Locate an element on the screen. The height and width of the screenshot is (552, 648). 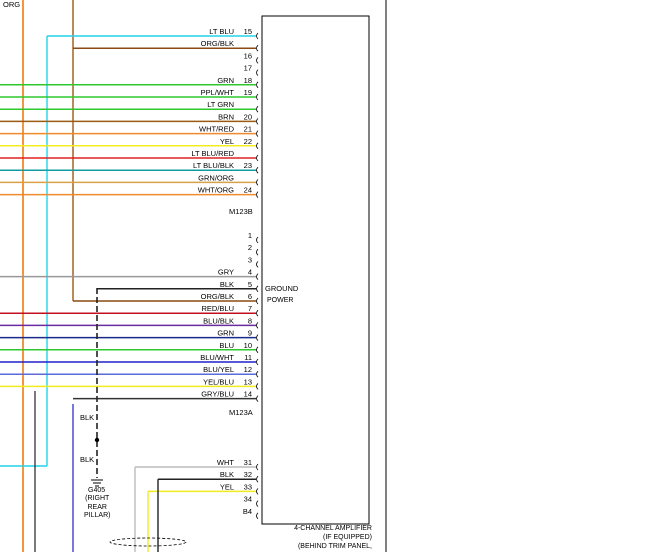
pin-number: 11 is located at coordinates (248, 357).